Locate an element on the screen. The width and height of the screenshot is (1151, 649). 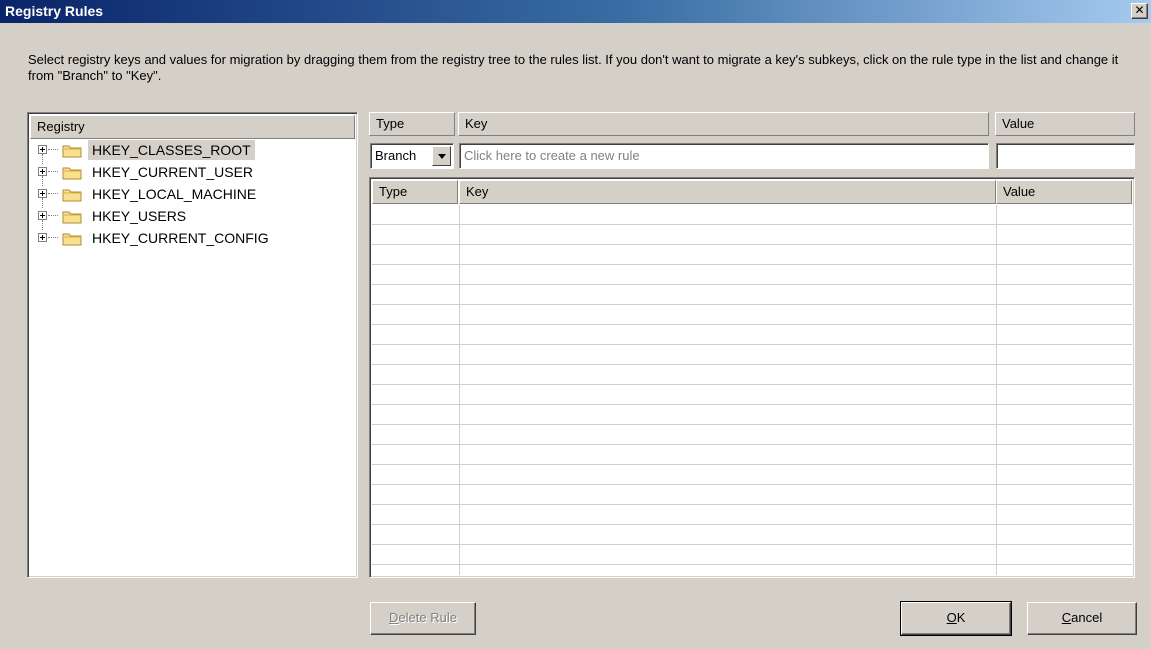
rules-value-header: Value is located at coordinates (1064, 192).